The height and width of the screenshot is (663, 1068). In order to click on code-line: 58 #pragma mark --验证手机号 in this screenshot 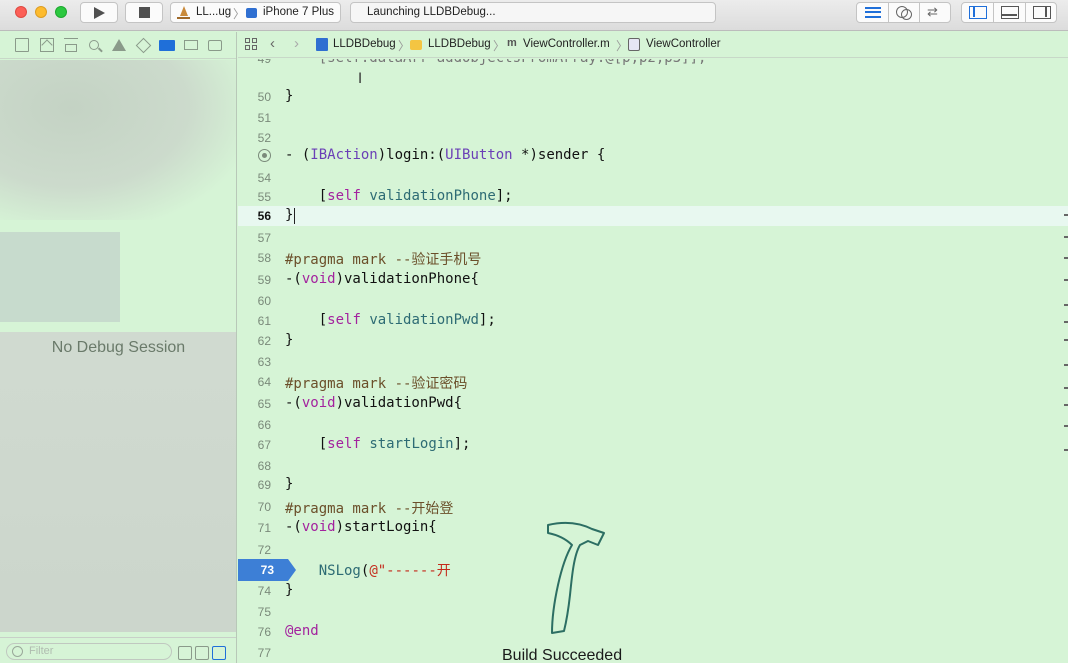, I will do `click(653, 258)`.